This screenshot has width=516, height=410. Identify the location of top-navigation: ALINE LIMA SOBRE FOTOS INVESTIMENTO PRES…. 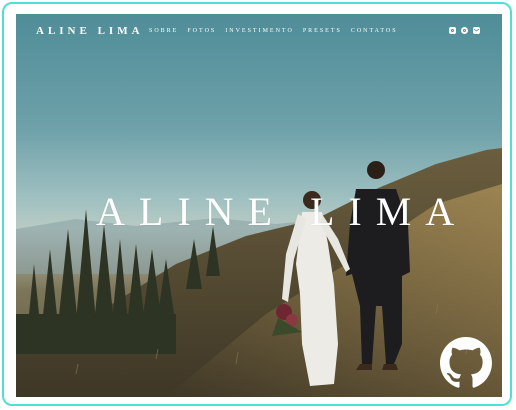
(259, 31).